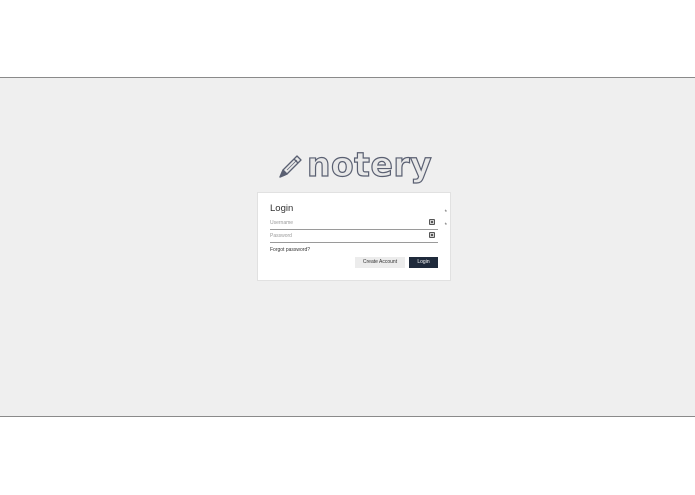  I want to click on logo-wordmark: notery, so click(369, 164).